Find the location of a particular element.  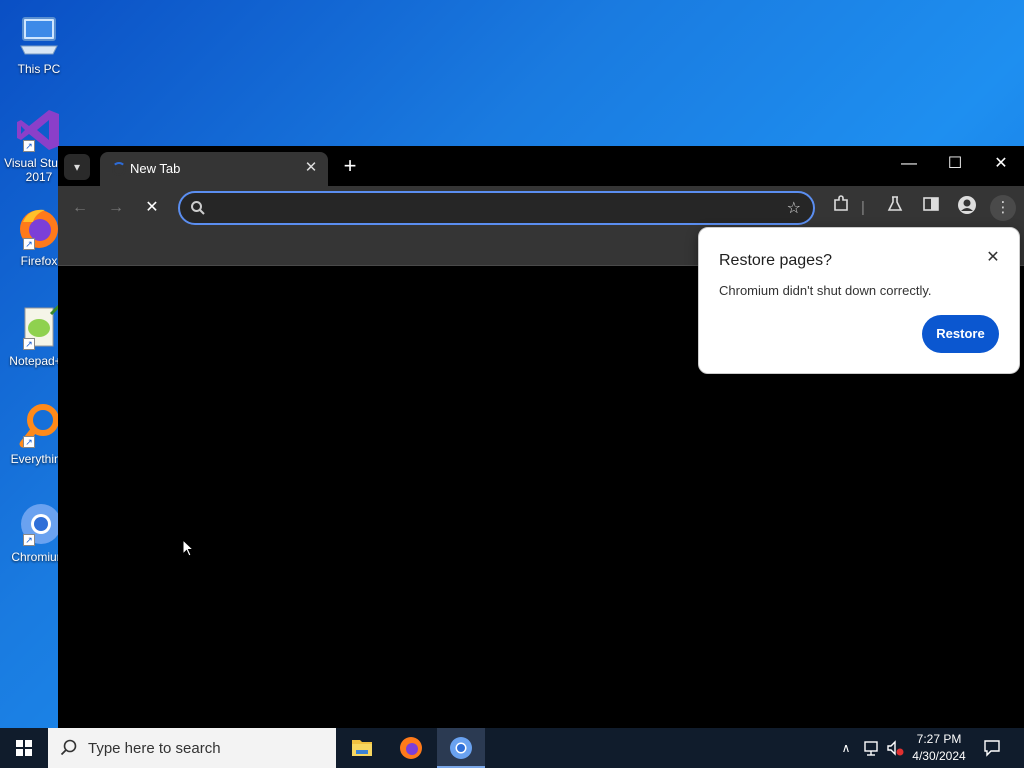

notifications-button is located at coordinates (992, 748).